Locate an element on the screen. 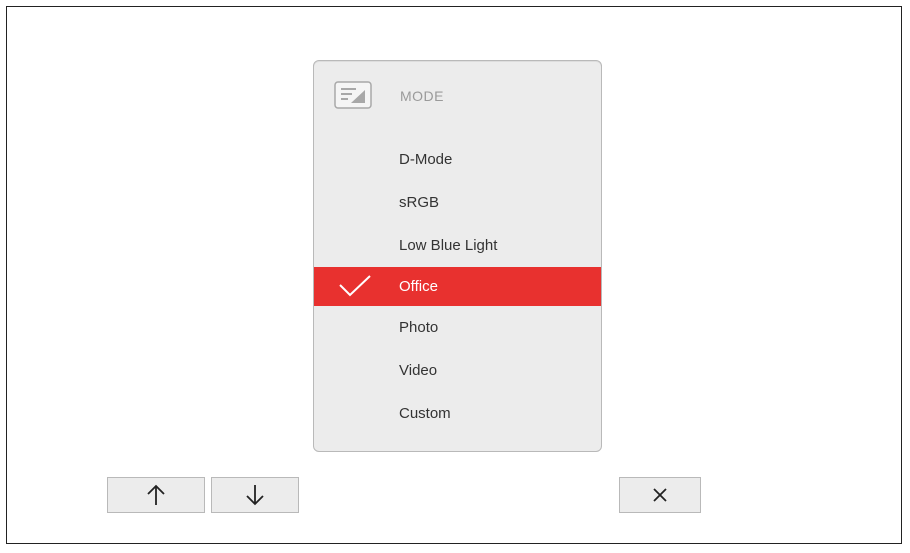  mode-item-label: Photo is located at coordinates (419, 327).